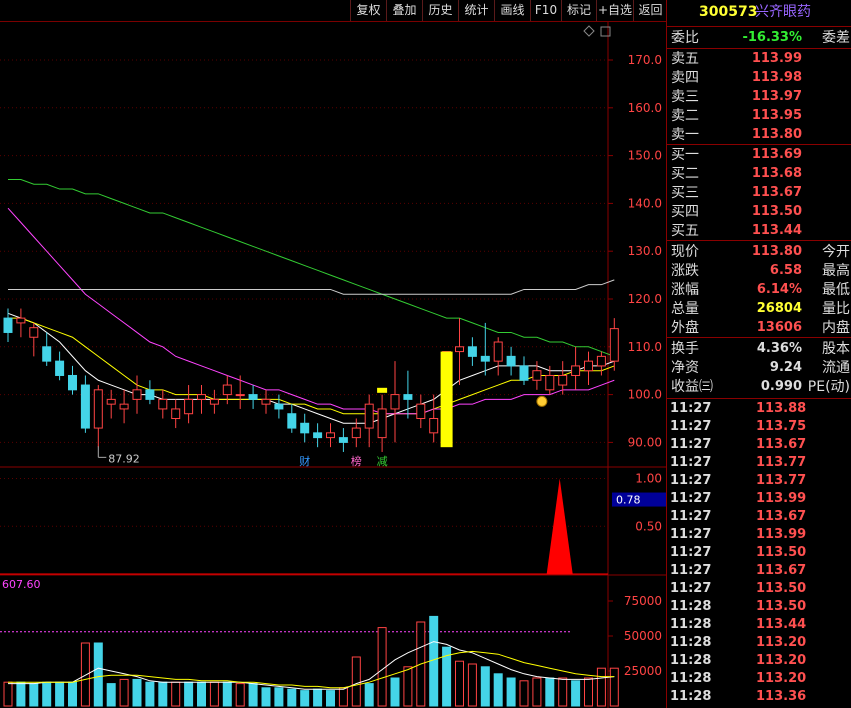  Describe the element at coordinates (512, 10) in the screenshot. I see `draw-line-button: 画线` at that location.